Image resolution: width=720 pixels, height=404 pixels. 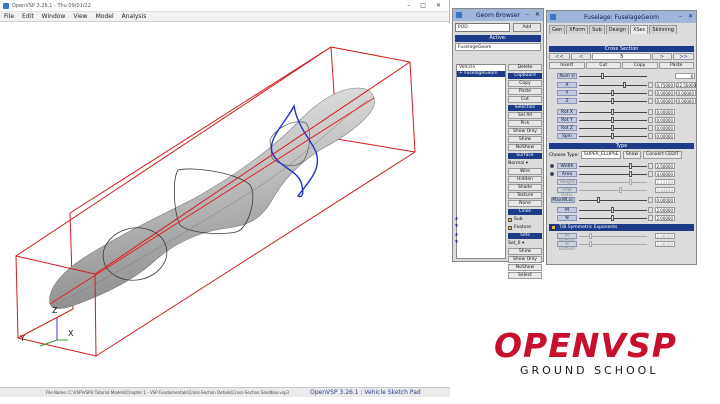 What do you see at coordinates (525, 203) in the screenshot?
I see `none-button: None` at bounding box center [525, 203].